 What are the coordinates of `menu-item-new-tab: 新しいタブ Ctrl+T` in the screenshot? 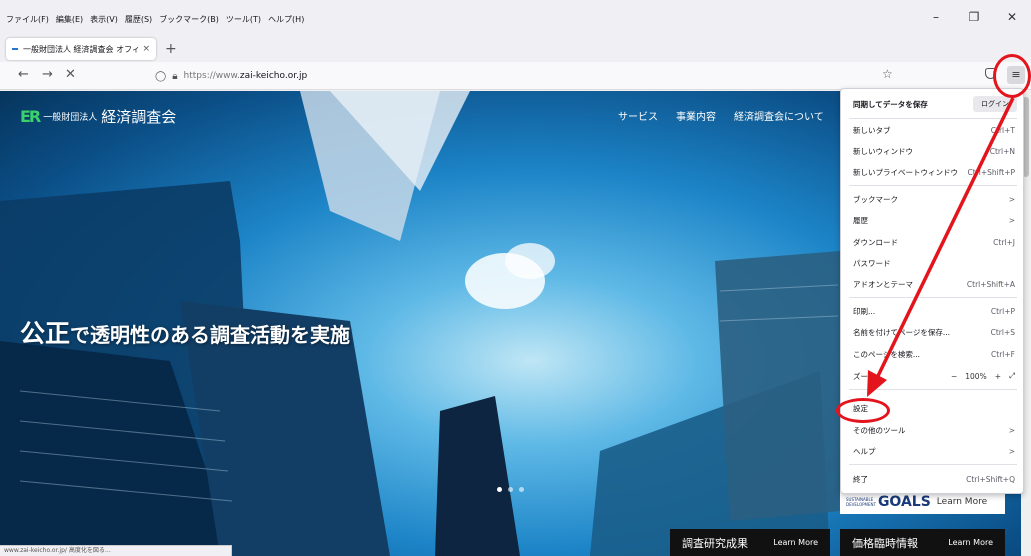 It's located at (933, 130).